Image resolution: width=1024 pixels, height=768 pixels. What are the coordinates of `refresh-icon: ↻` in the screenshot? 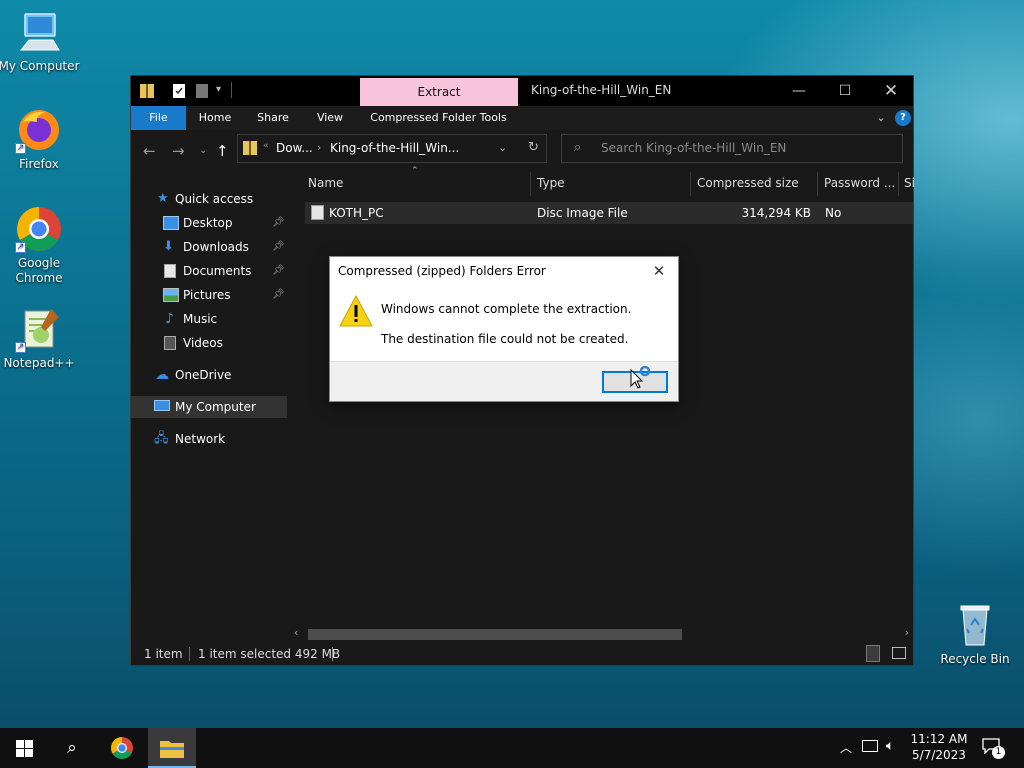 It's located at (533, 147).